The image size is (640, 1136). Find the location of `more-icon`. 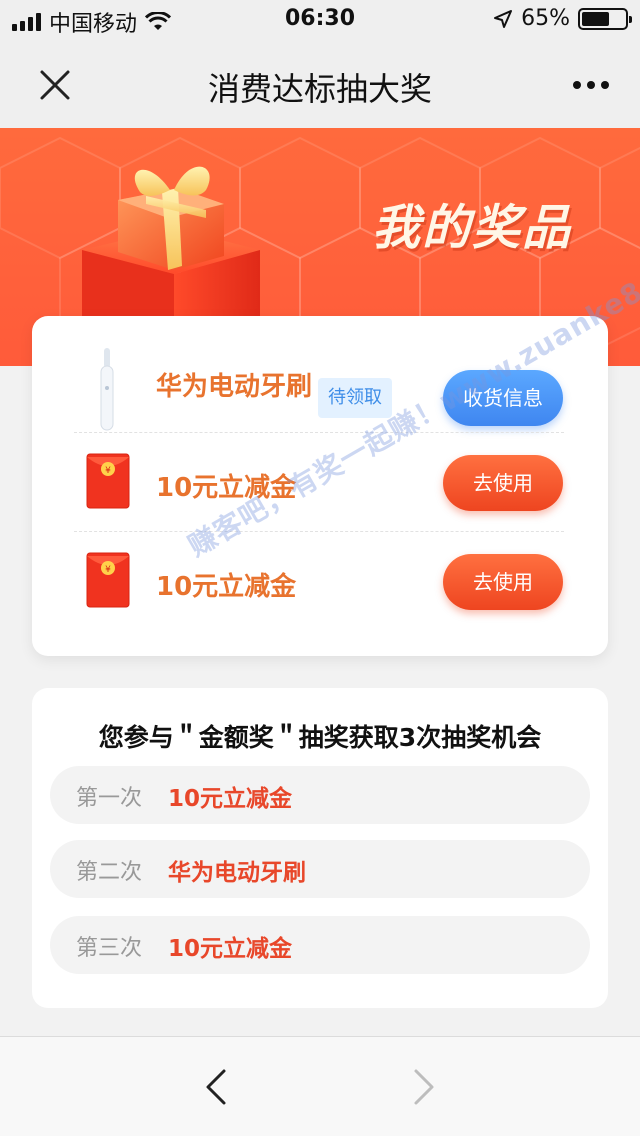

more-icon is located at coordinates (591, 85).